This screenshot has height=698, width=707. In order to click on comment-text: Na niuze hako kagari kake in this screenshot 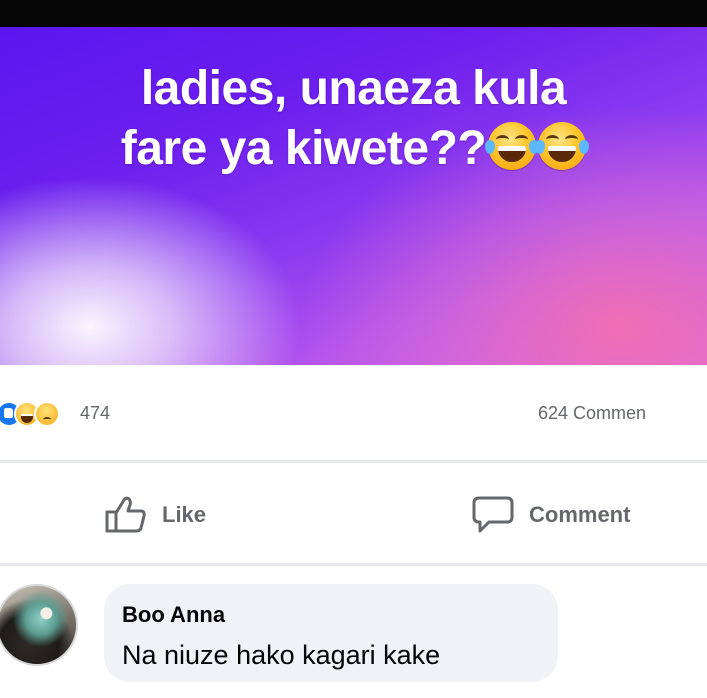, I will do `click(281, 655)`.